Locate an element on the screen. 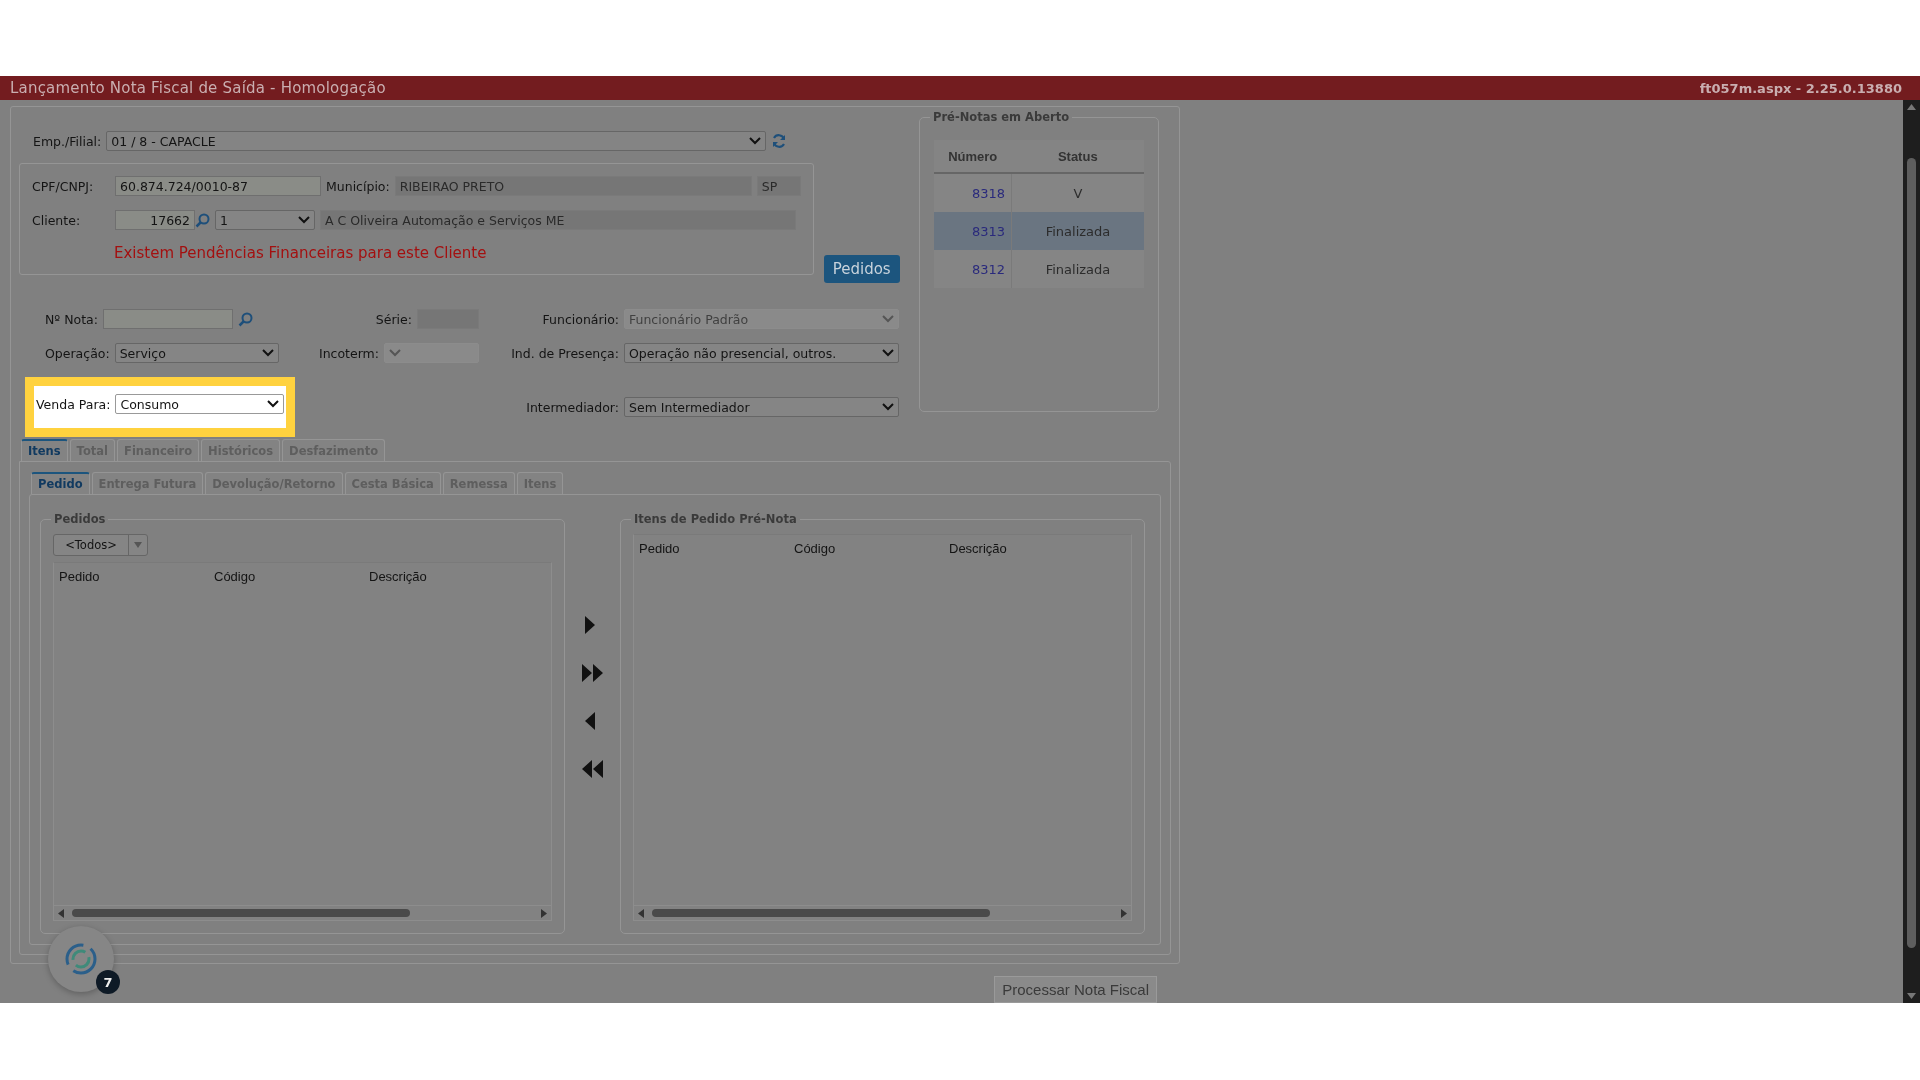 Image resolution: width=1920 pixels, height=1080 pixels. status-cell: V is located at coordinates (1077, 192).